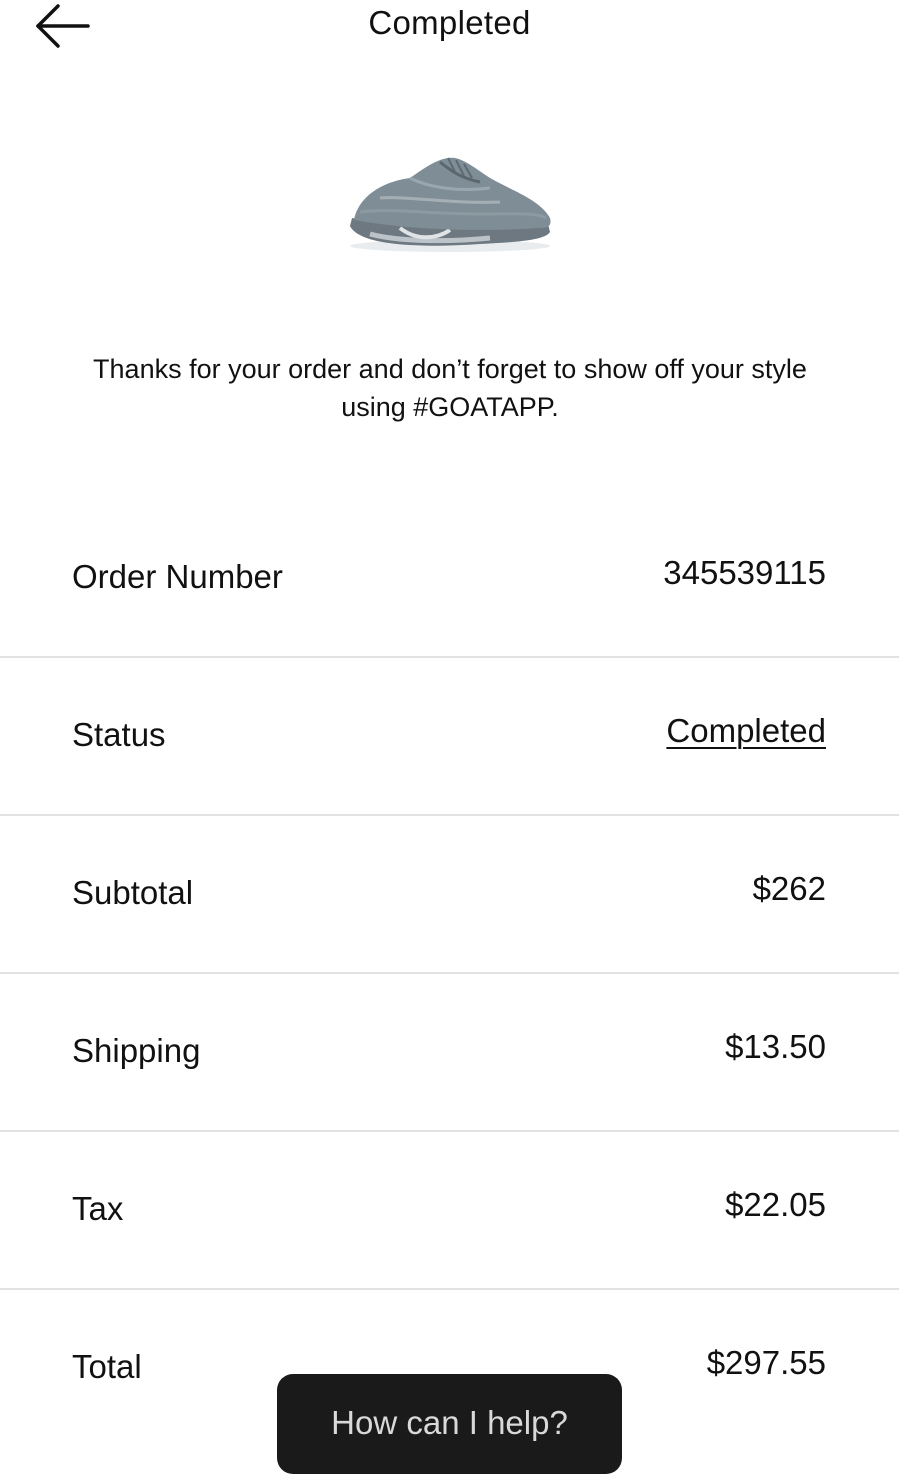  What do you see at coordinates (775, 1204) in the screenshot?
I see `tax-value: $22.05` at bounding box center [775, 1204].